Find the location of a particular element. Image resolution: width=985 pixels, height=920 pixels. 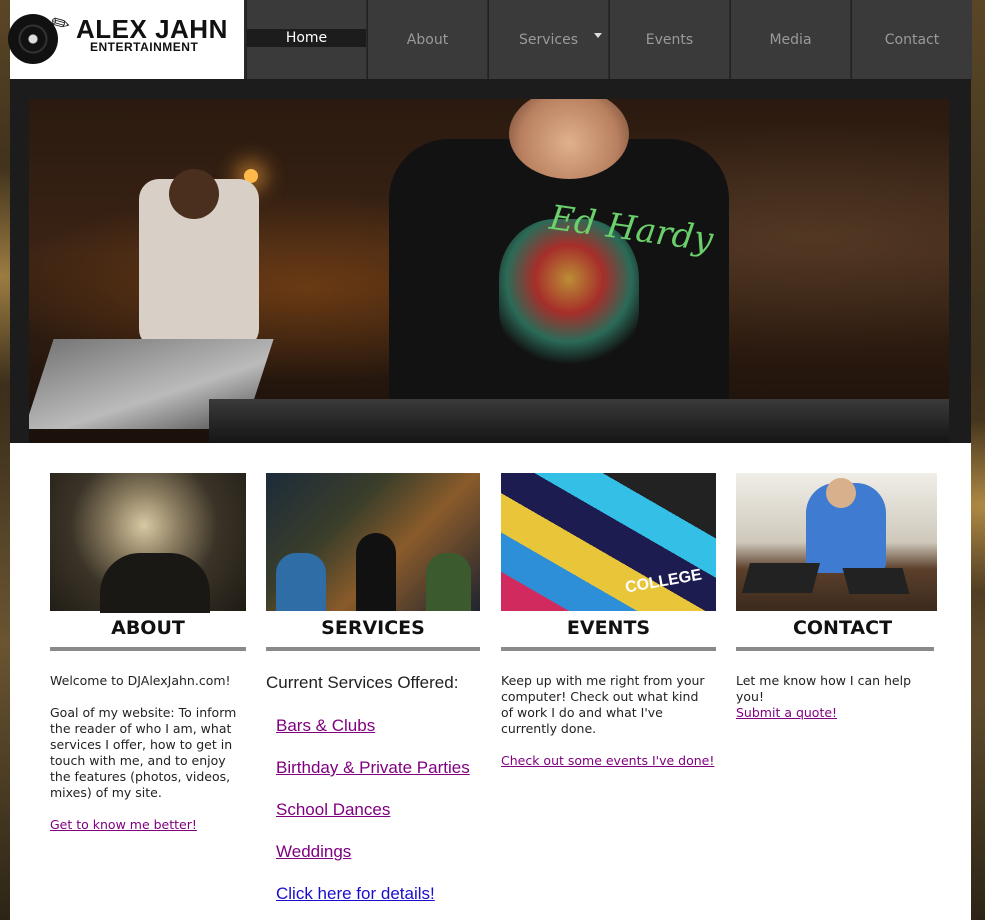

nav-about-label: About is located at coordinates (427, 39).